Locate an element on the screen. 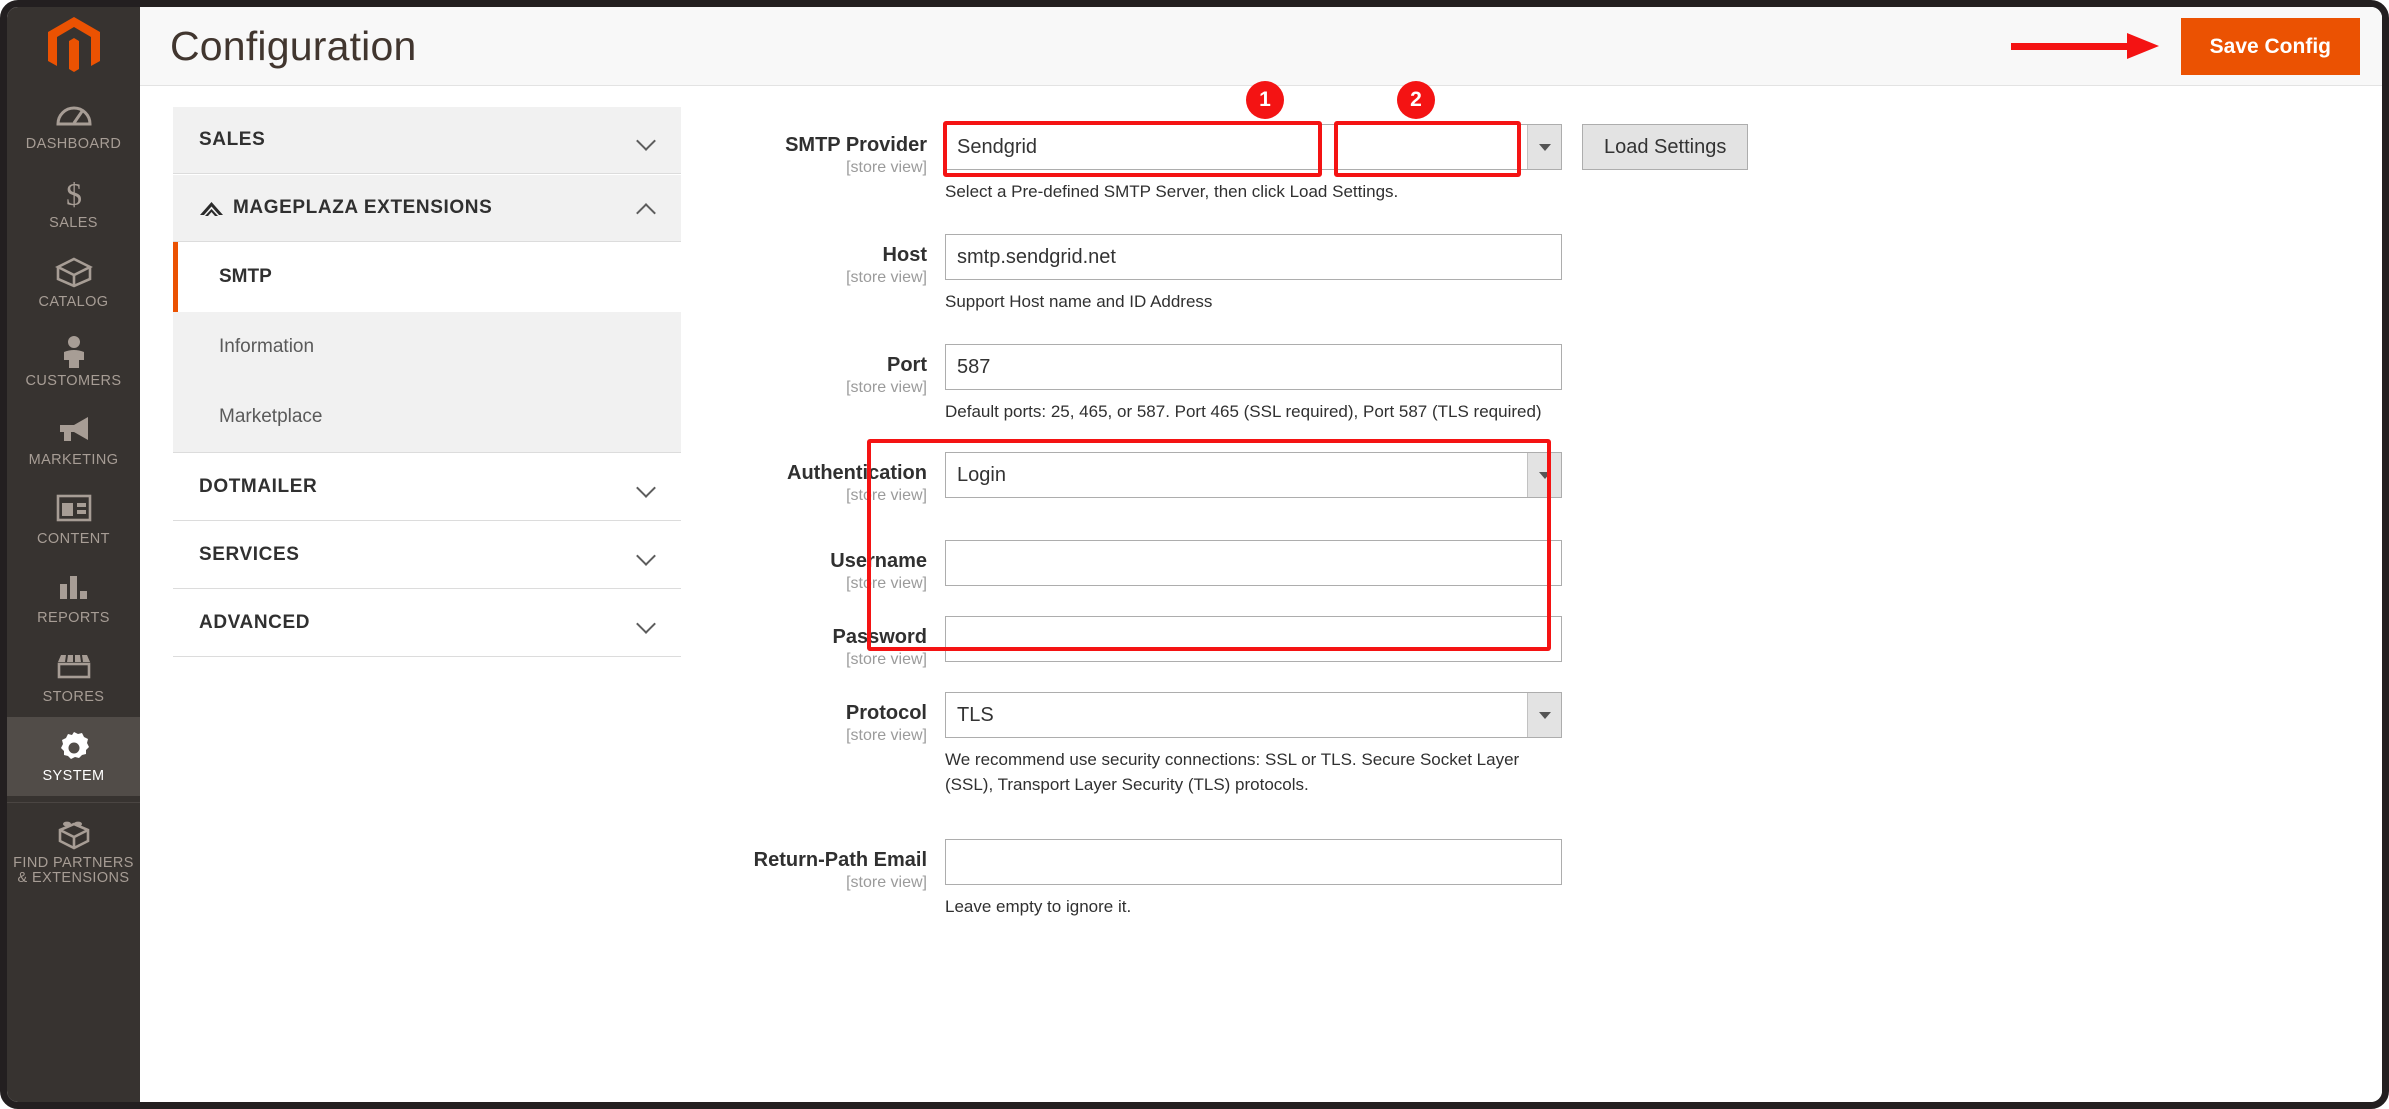 The height and width of the screenshot is (1109, 2389). field-label-port: Port [store view] is located at coordinates (822, 371).